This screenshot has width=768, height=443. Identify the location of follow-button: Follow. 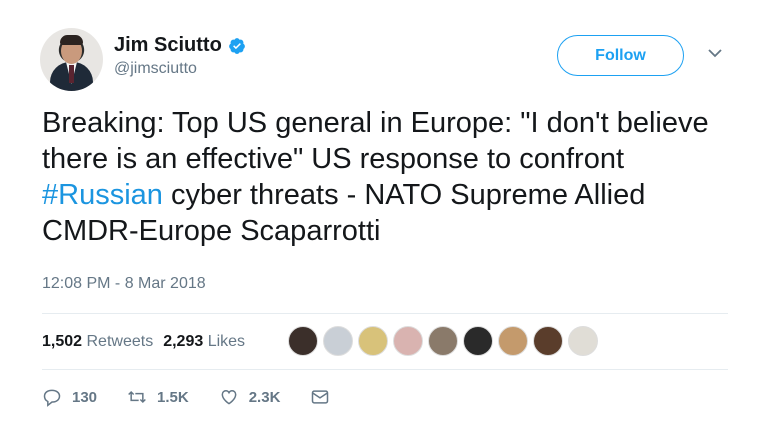
(620, 55).